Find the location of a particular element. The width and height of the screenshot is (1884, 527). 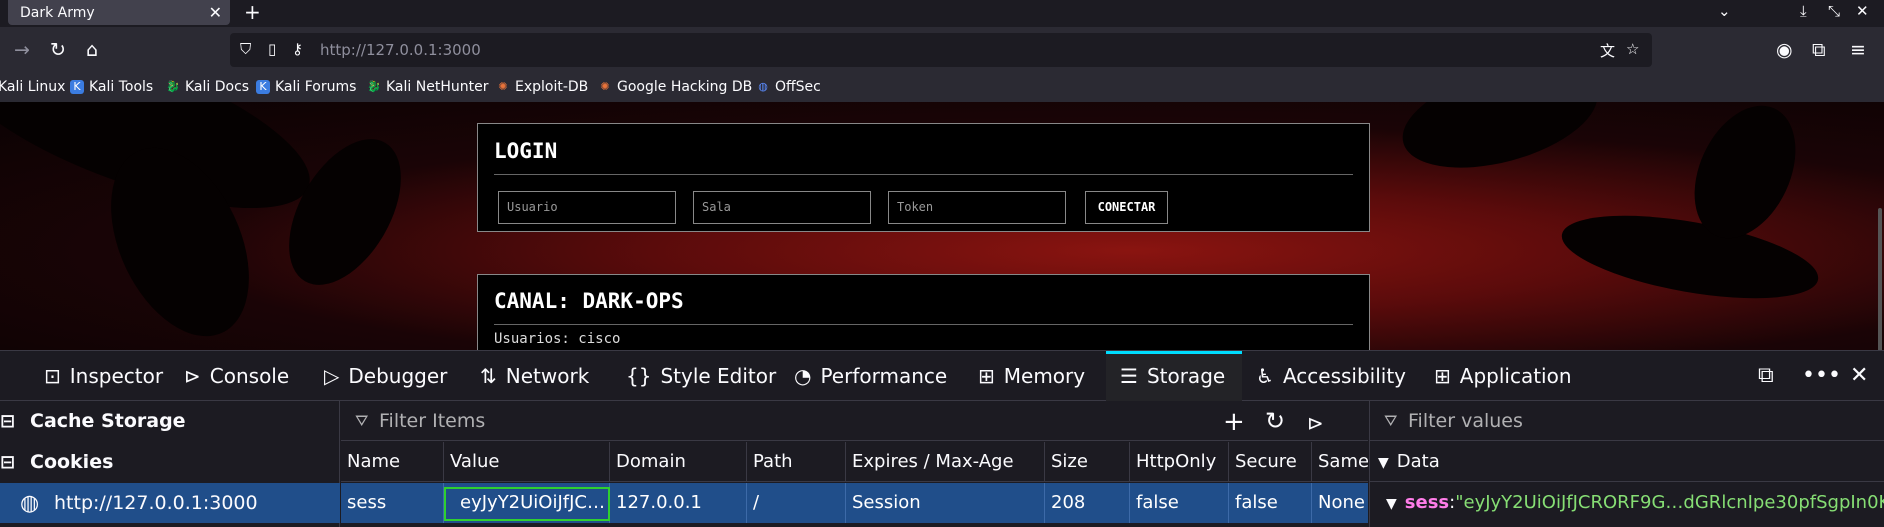

forward-icon: → is located at coordinates (22, 50).